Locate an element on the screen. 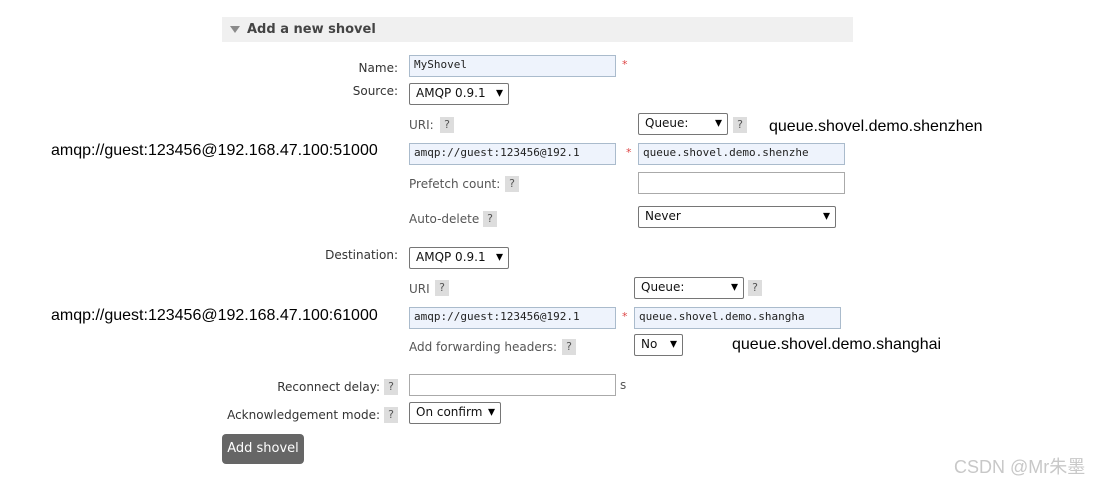 This screenshot has width=1109, height=484. reconnect-delay-unit: s is located at coordinates (623, 385).